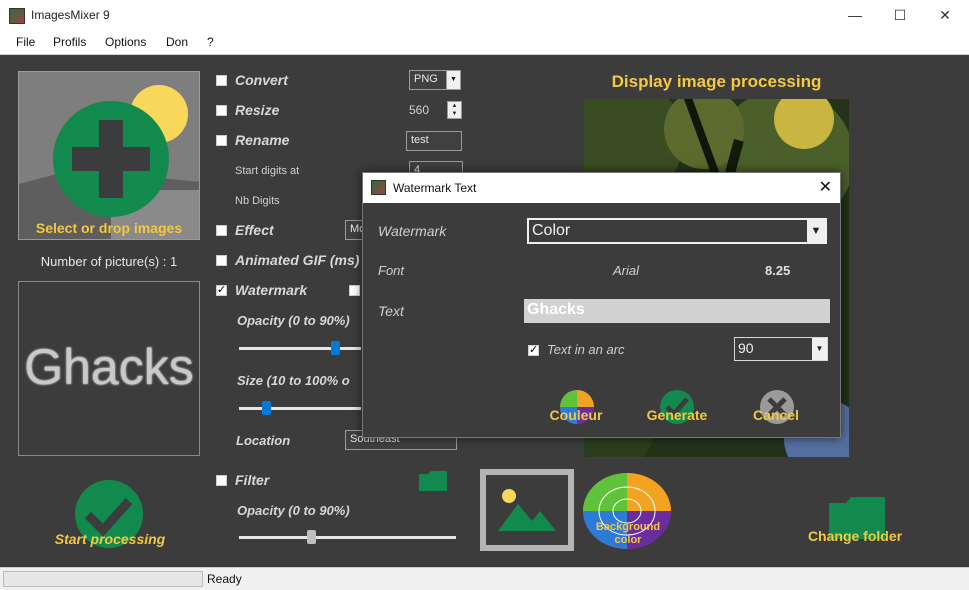 Image resolution: width=969 pixels, height=590 pixels. I want to click on image-drop-zone: Select or drop images, so click(109, 155).